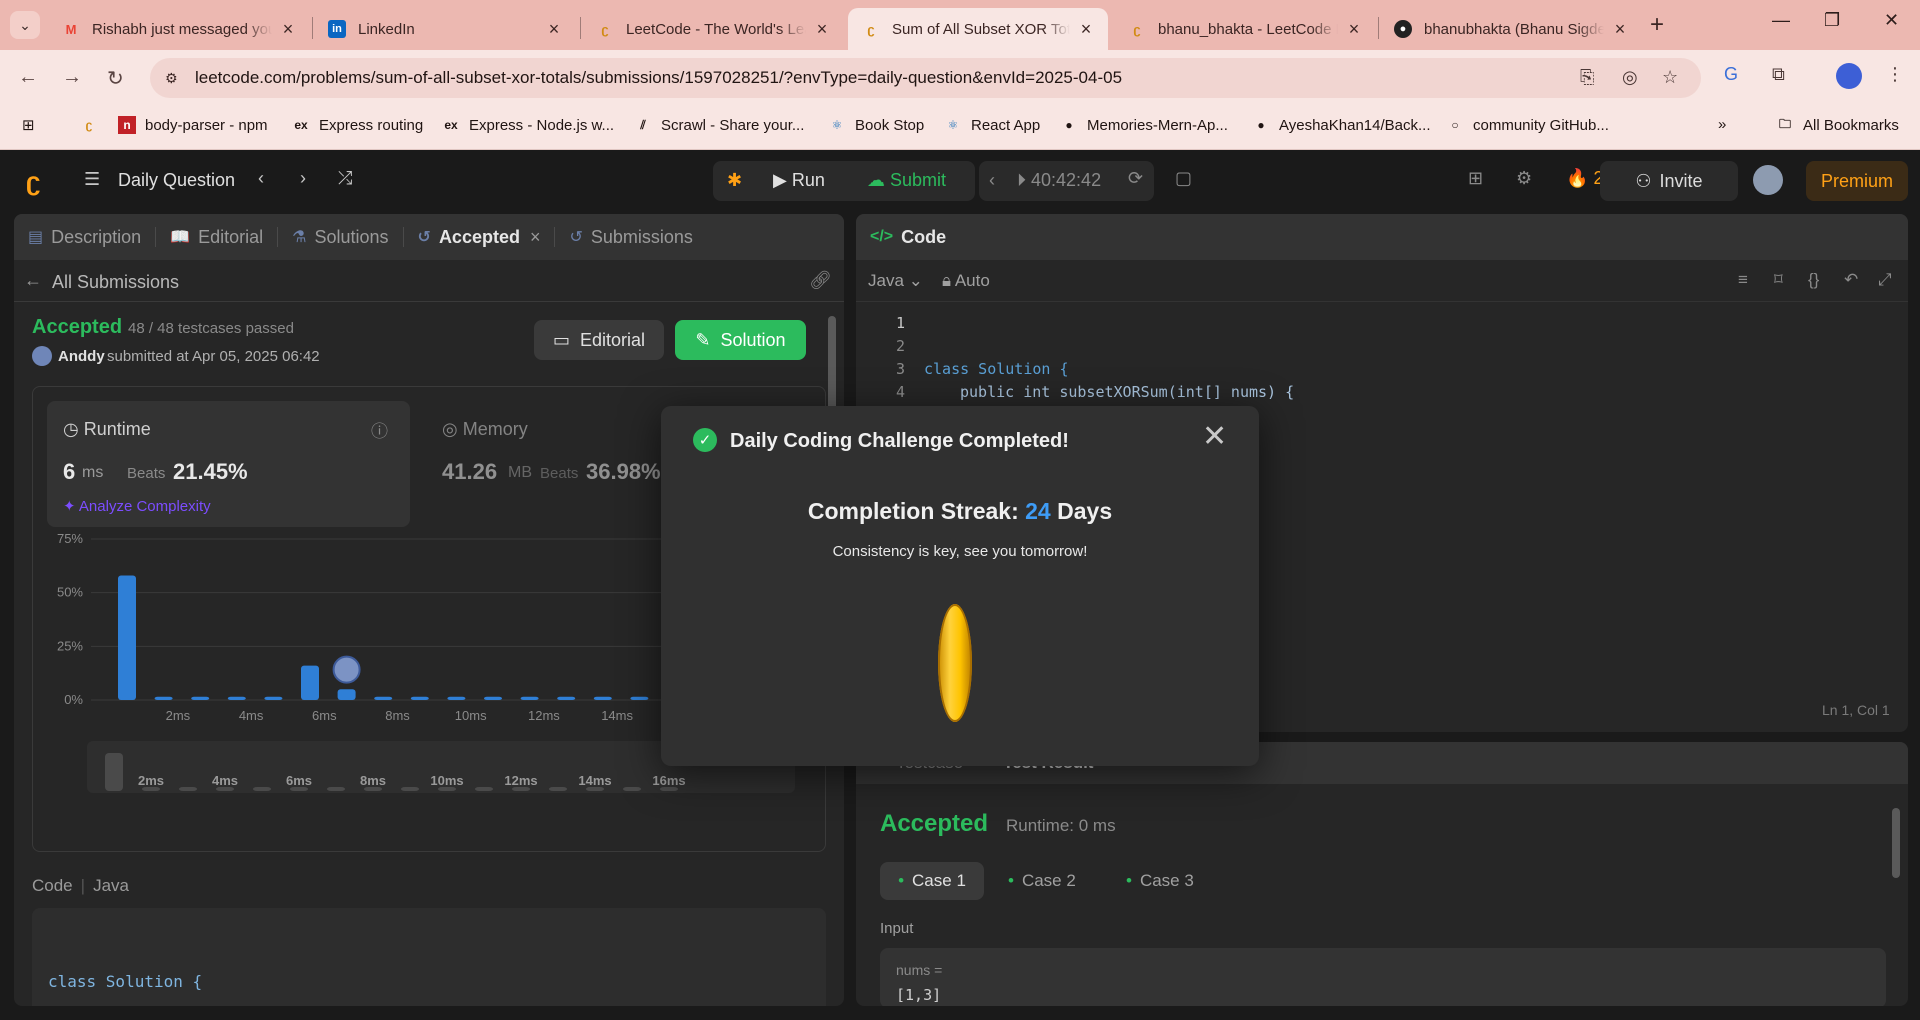 Image resolution: width=1920 pixels, height=1020 pixels. I want to click on restore-icon: ❐, so click(1832, 20).